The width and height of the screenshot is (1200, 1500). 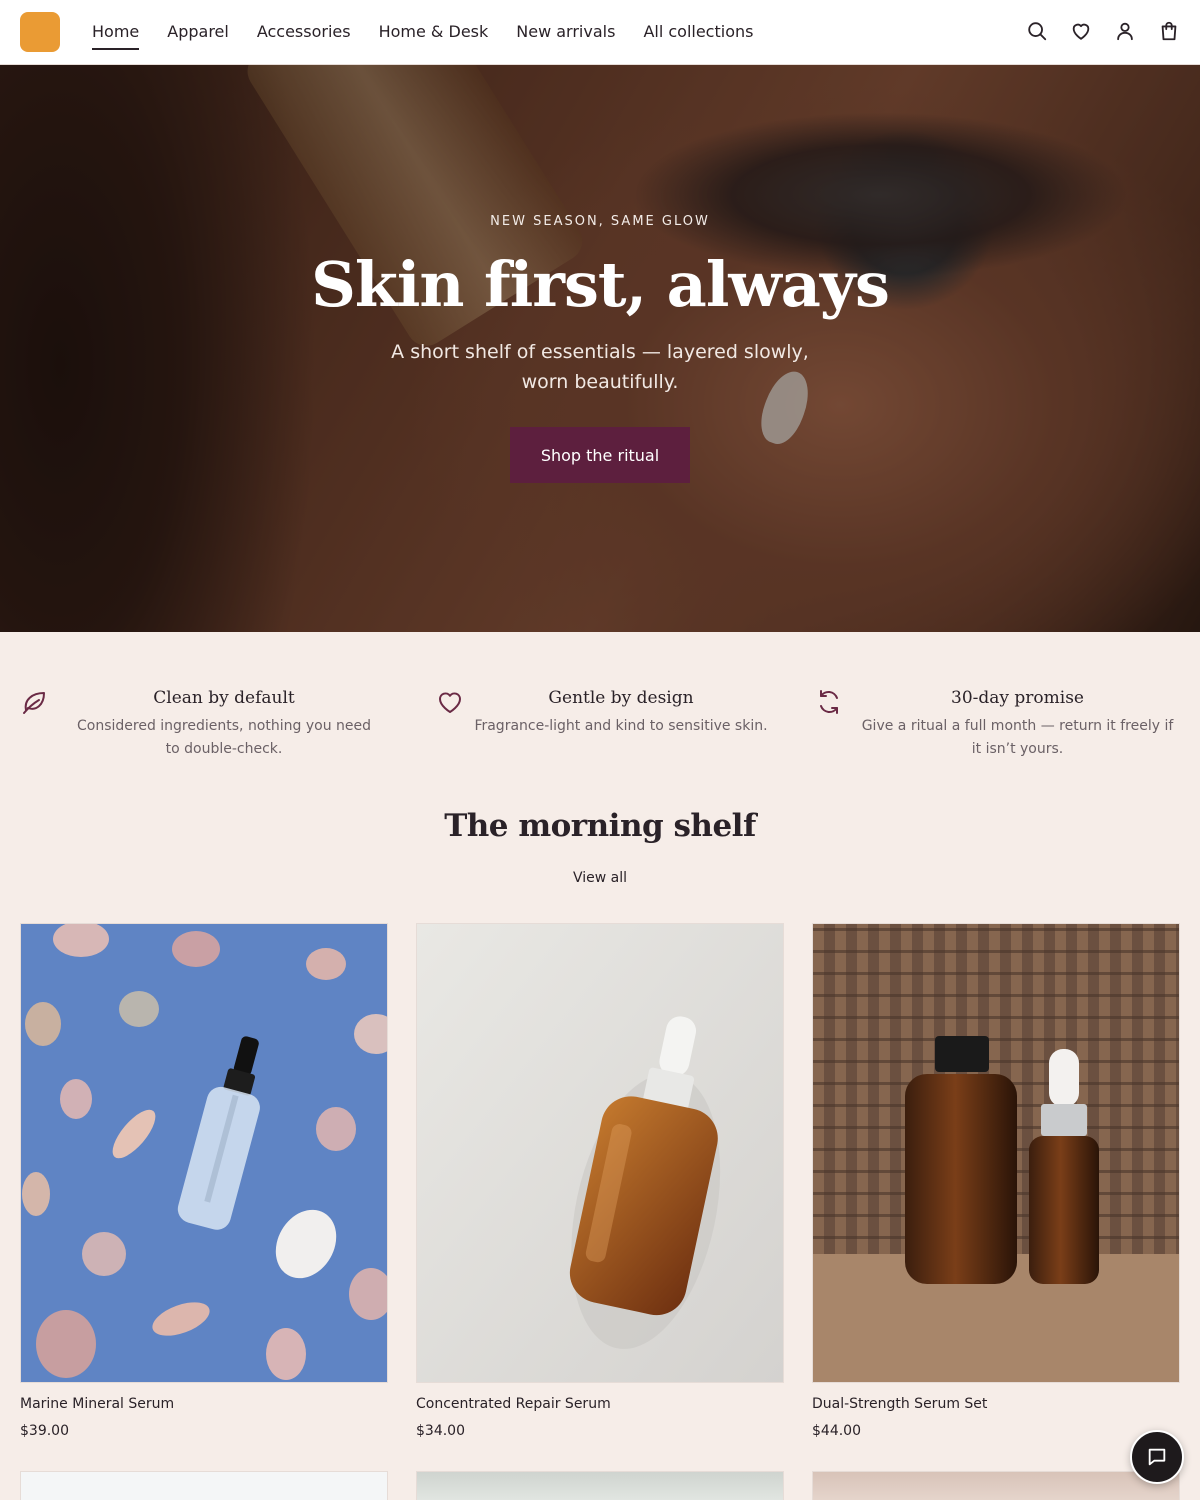 What do you see at coordinates (97, 1404) in the screenshot?
I see `product-name: Marine Mineral Serum` at bounding box center [97, 1404].